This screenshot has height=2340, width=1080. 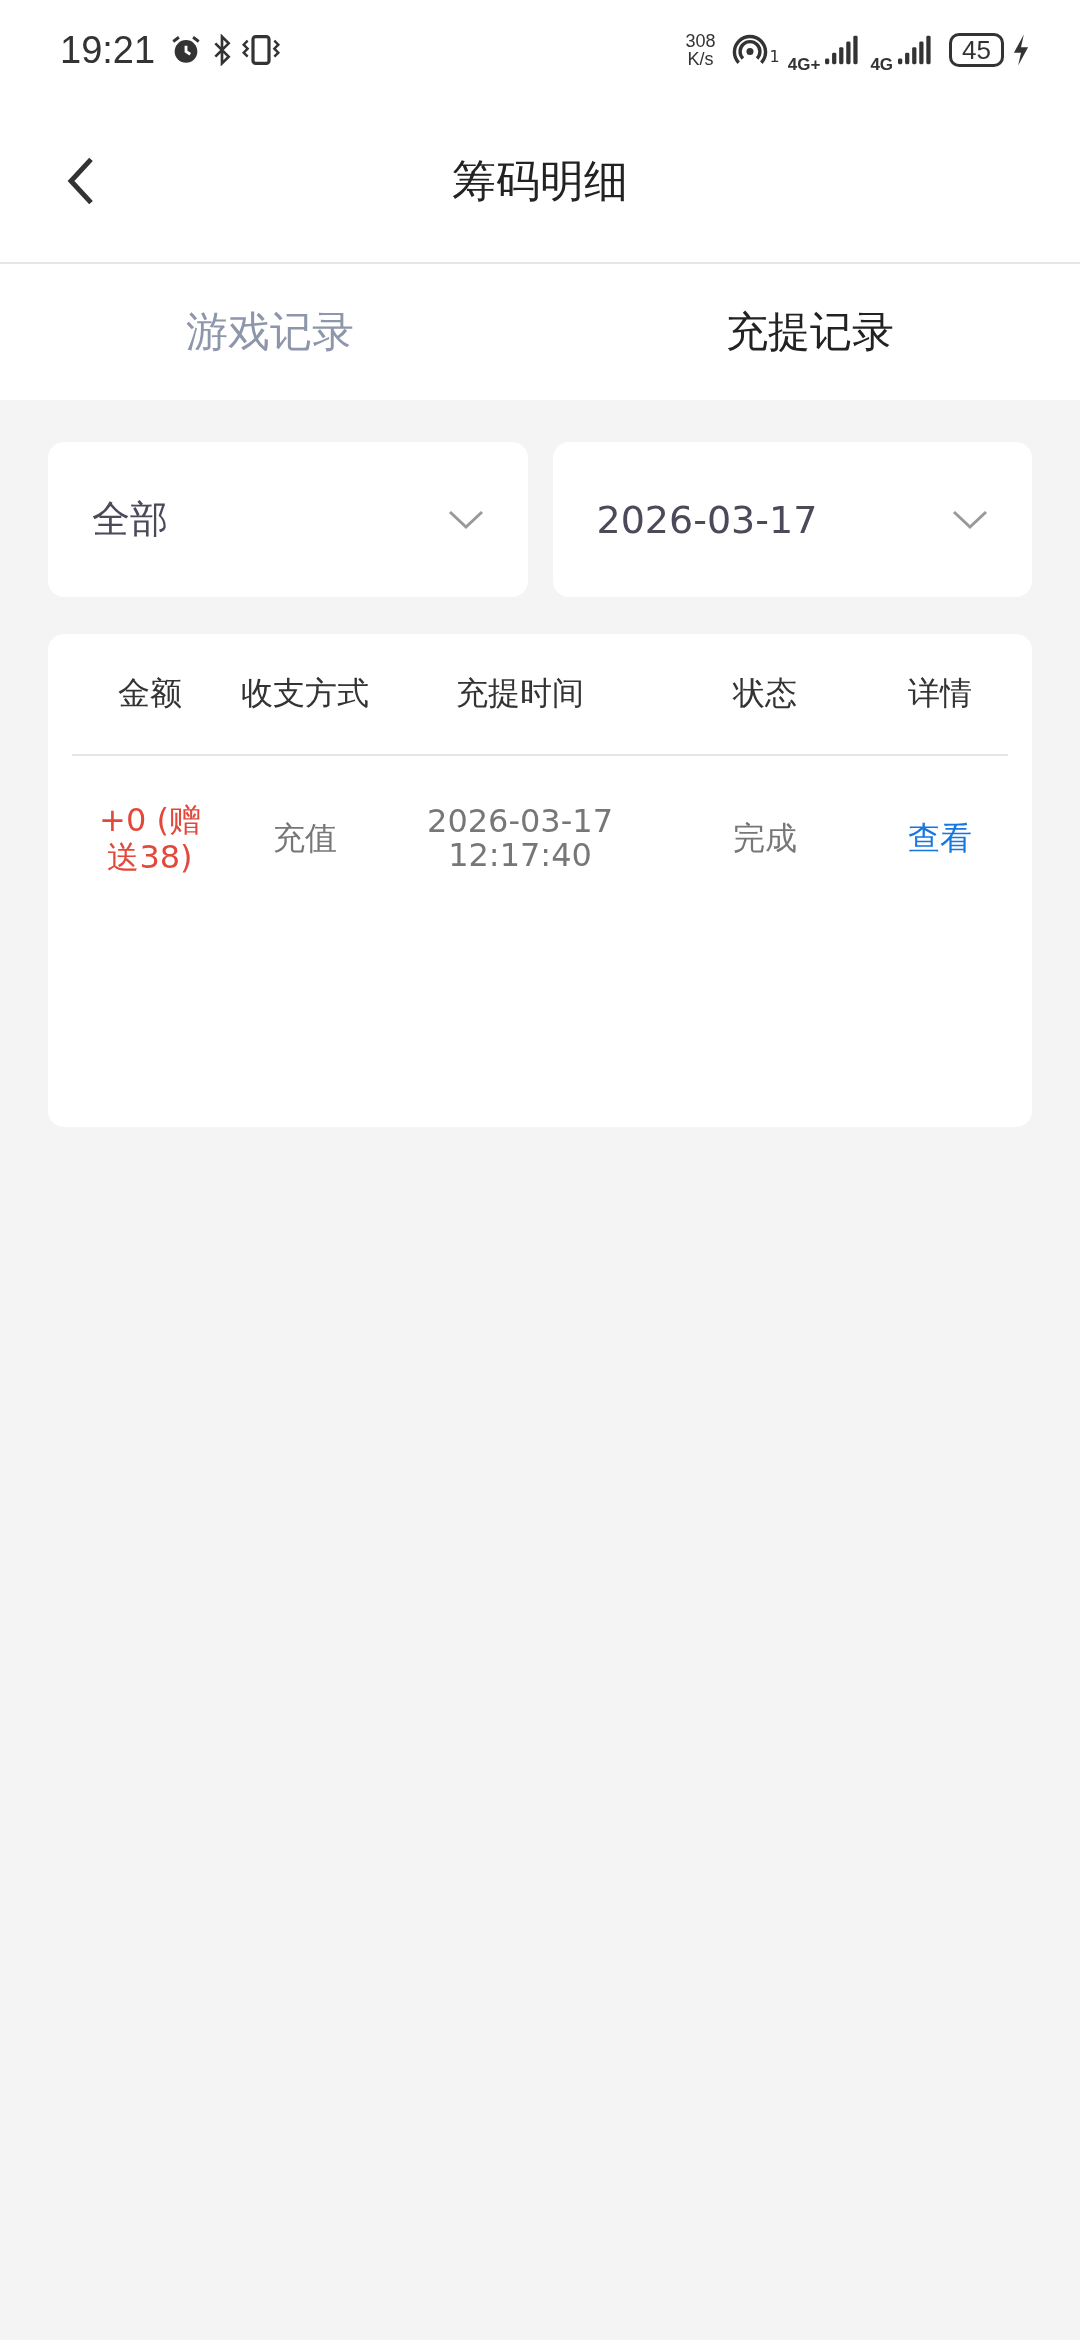 I want to click on time-cell-text: 2026-03-17 12:17:40, so click(x=520, y=838).